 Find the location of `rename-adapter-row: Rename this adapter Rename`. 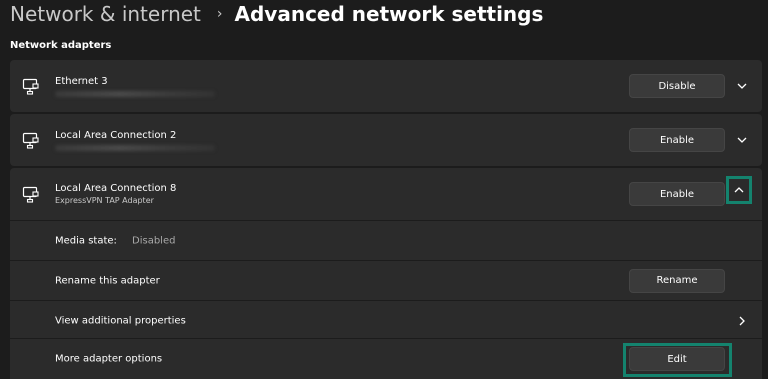

rename-adapter-row: Rename this adapter Rename is located at coordinates (386, 280).